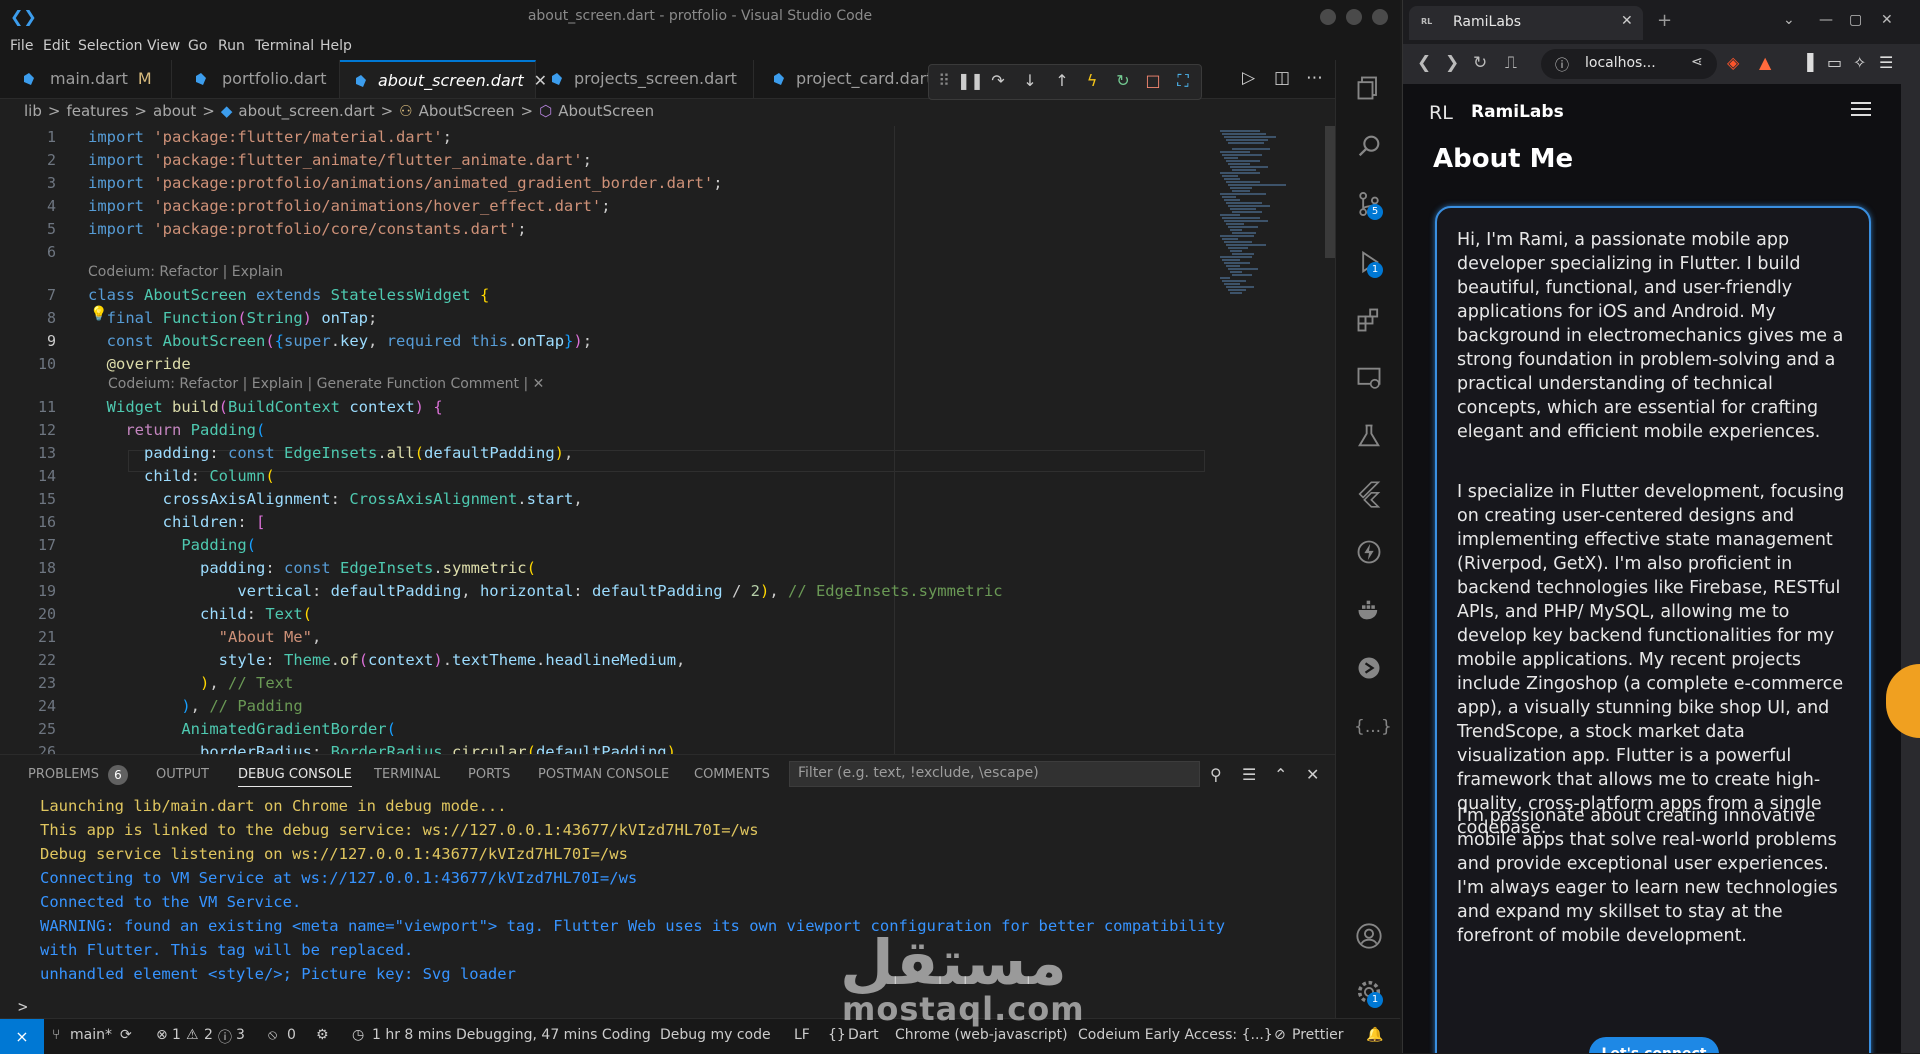  What do you see at coordinates (1452, 63) in the screenshot?
I see `forward-icon: ❯` at bounding box center [1452, 63].